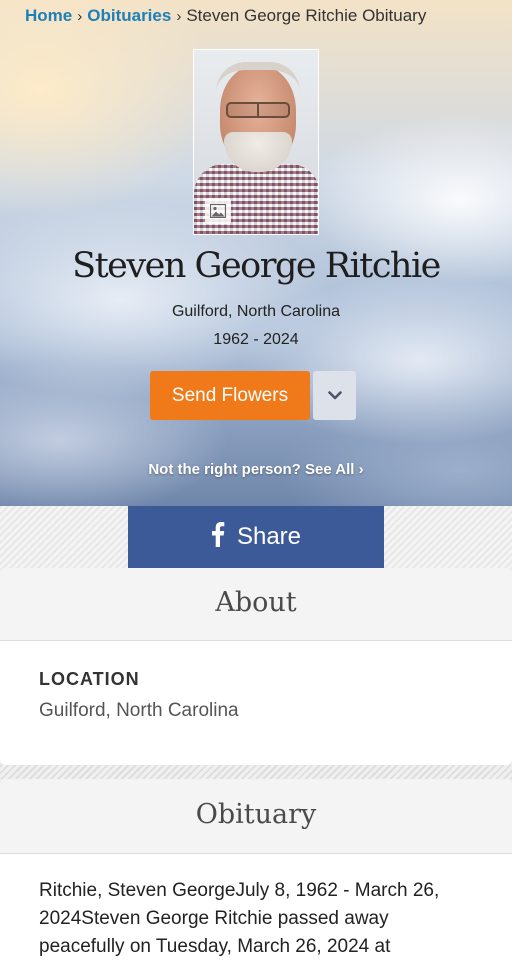 This screenshot has height=960, width=512. I want to click on breadcrumb-obituaries-link: Obituaries, so click(129, 15).